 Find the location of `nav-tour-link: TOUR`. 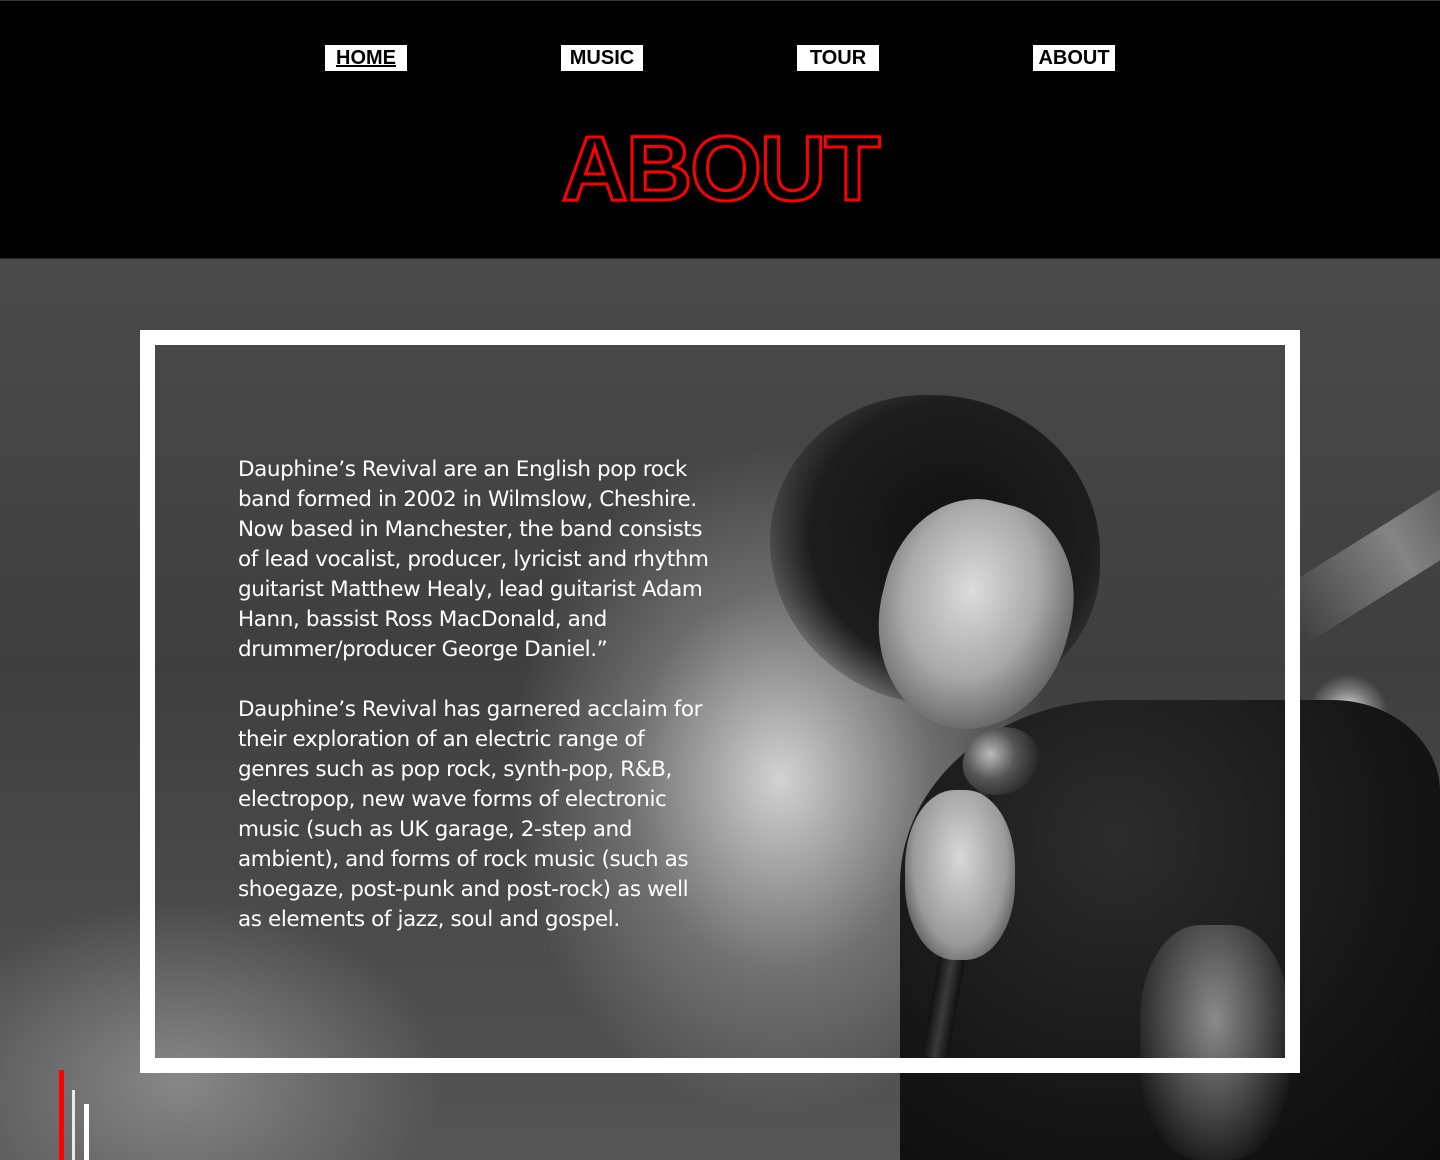

nav-tour-link: TOUR is located at coordinates (838, 58).